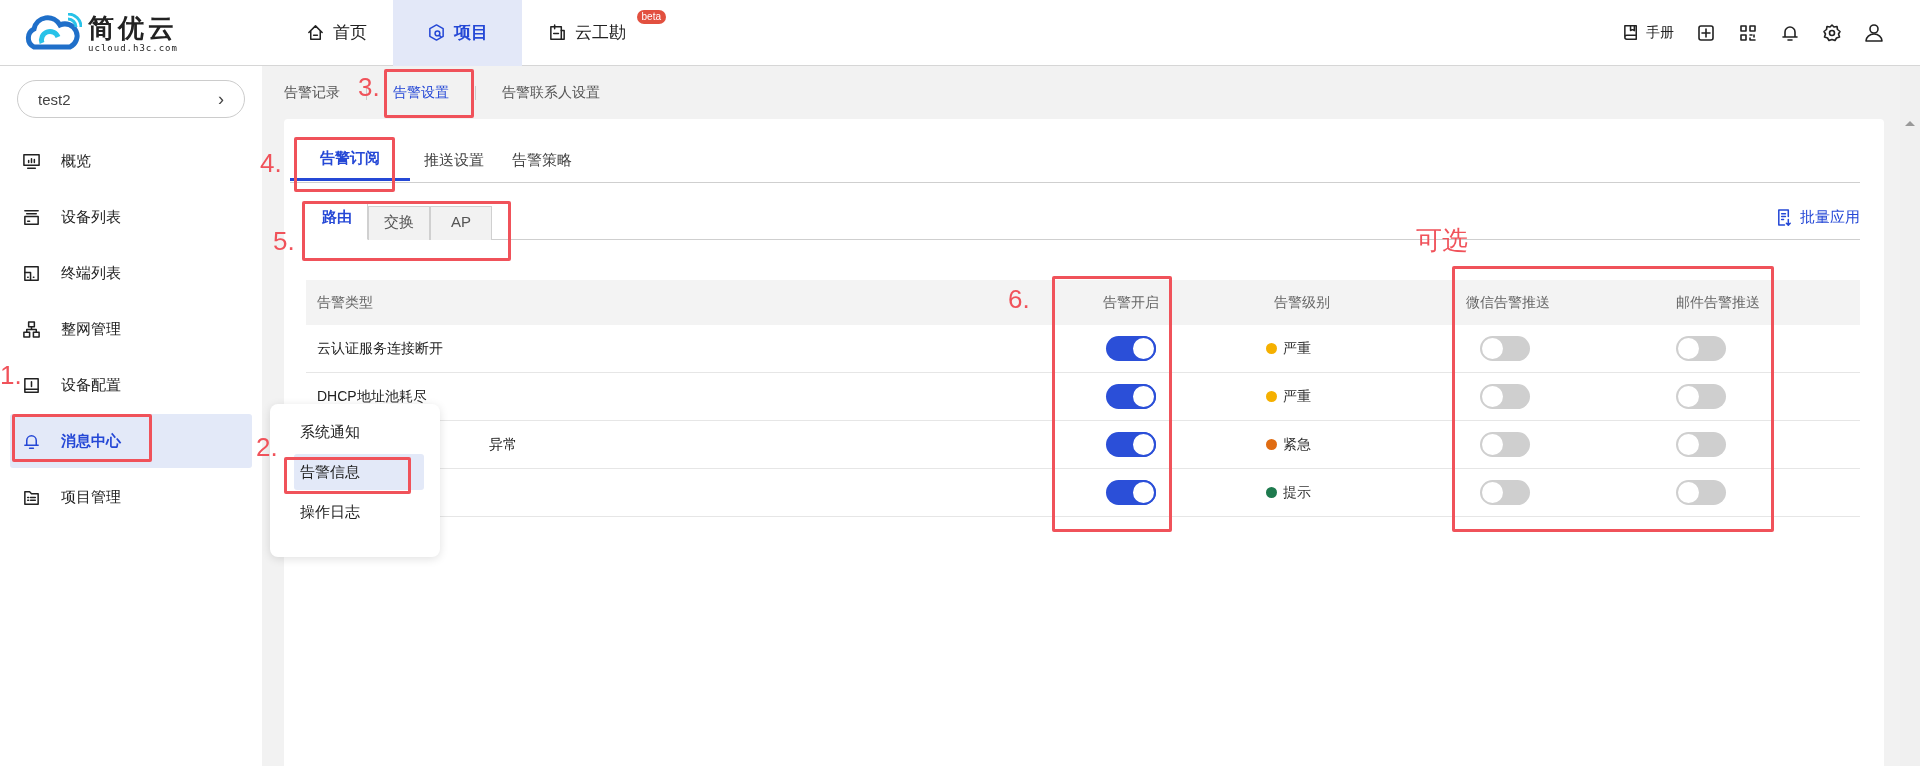 The width and height of the screenshot is (1920, 766). What do you see at coordinates (1910, 123) in the screenshot?
I see `scroll-up-icon` at bounding box center [1910, 123].